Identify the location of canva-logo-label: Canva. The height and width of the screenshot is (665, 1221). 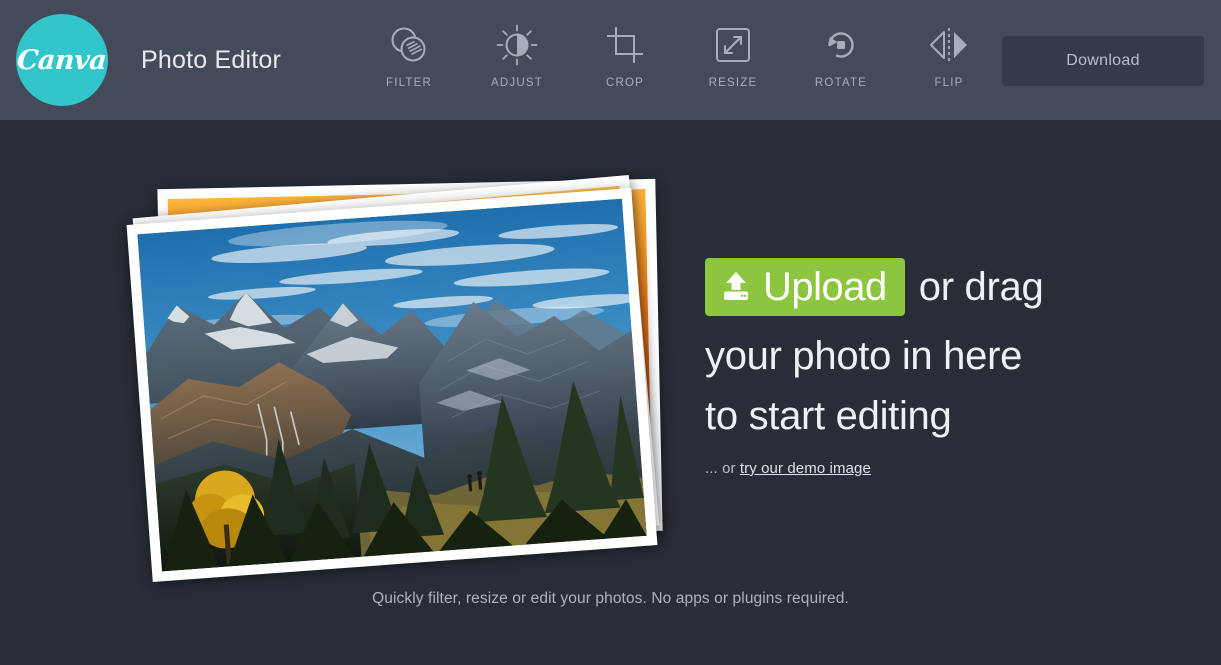
(62, 60).